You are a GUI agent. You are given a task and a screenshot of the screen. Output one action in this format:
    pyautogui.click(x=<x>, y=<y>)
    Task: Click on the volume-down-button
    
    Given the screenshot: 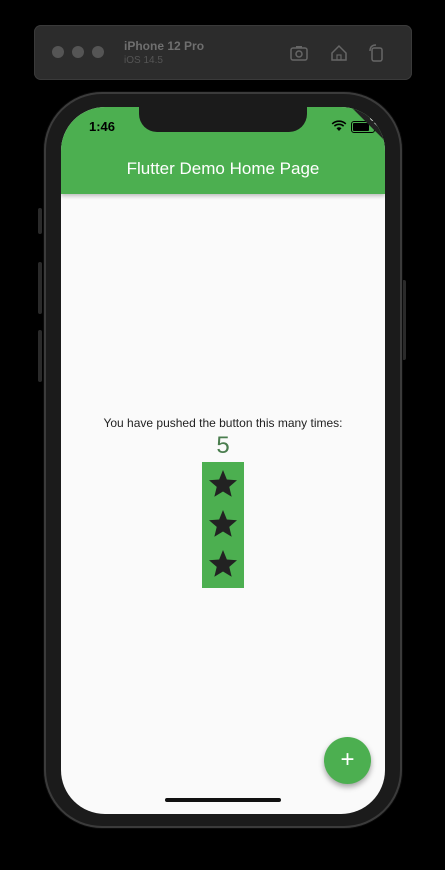 What is the action you would take?
    pyautogui.click(x=40, y=356)
    